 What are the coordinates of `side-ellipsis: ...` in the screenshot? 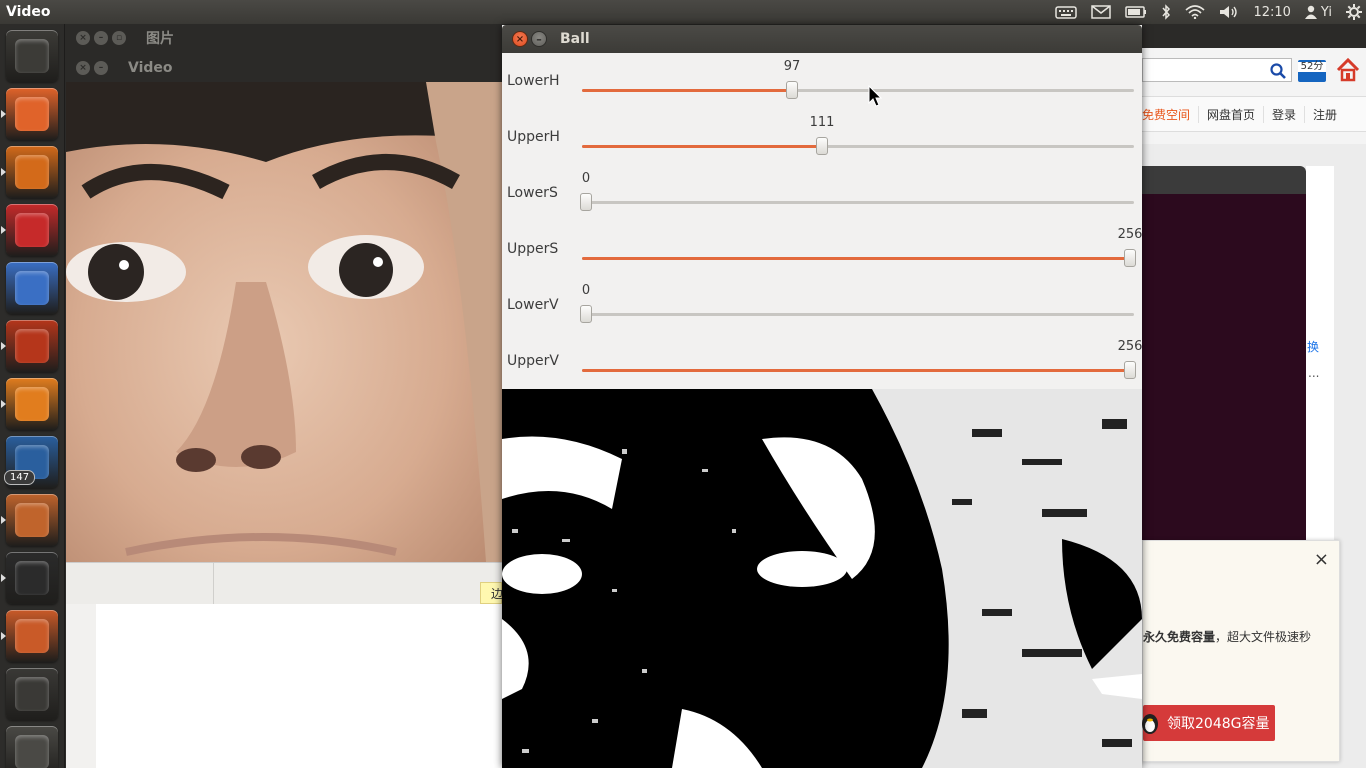 It's located at (1314, 373).